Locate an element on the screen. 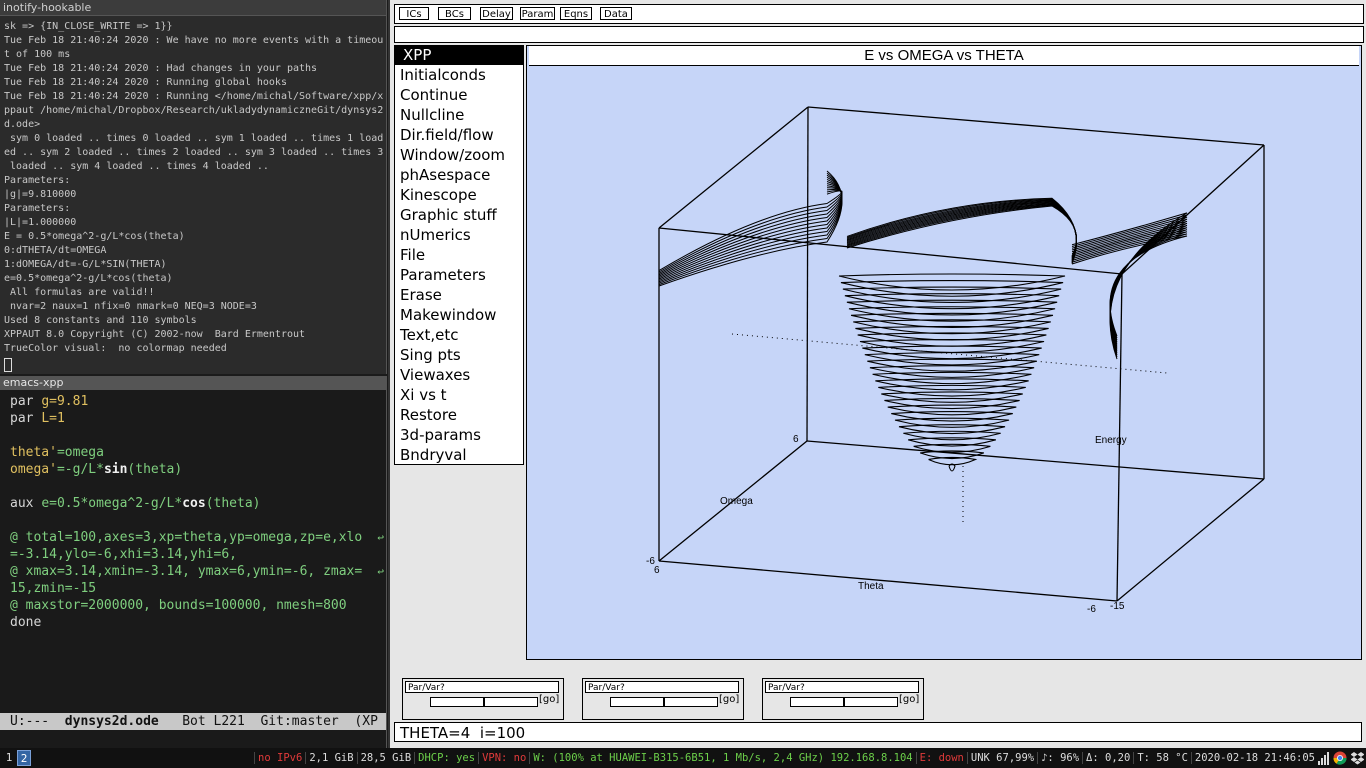  parameter-slider-2: Par/Var? [go] is located at coordinates (663, 699).